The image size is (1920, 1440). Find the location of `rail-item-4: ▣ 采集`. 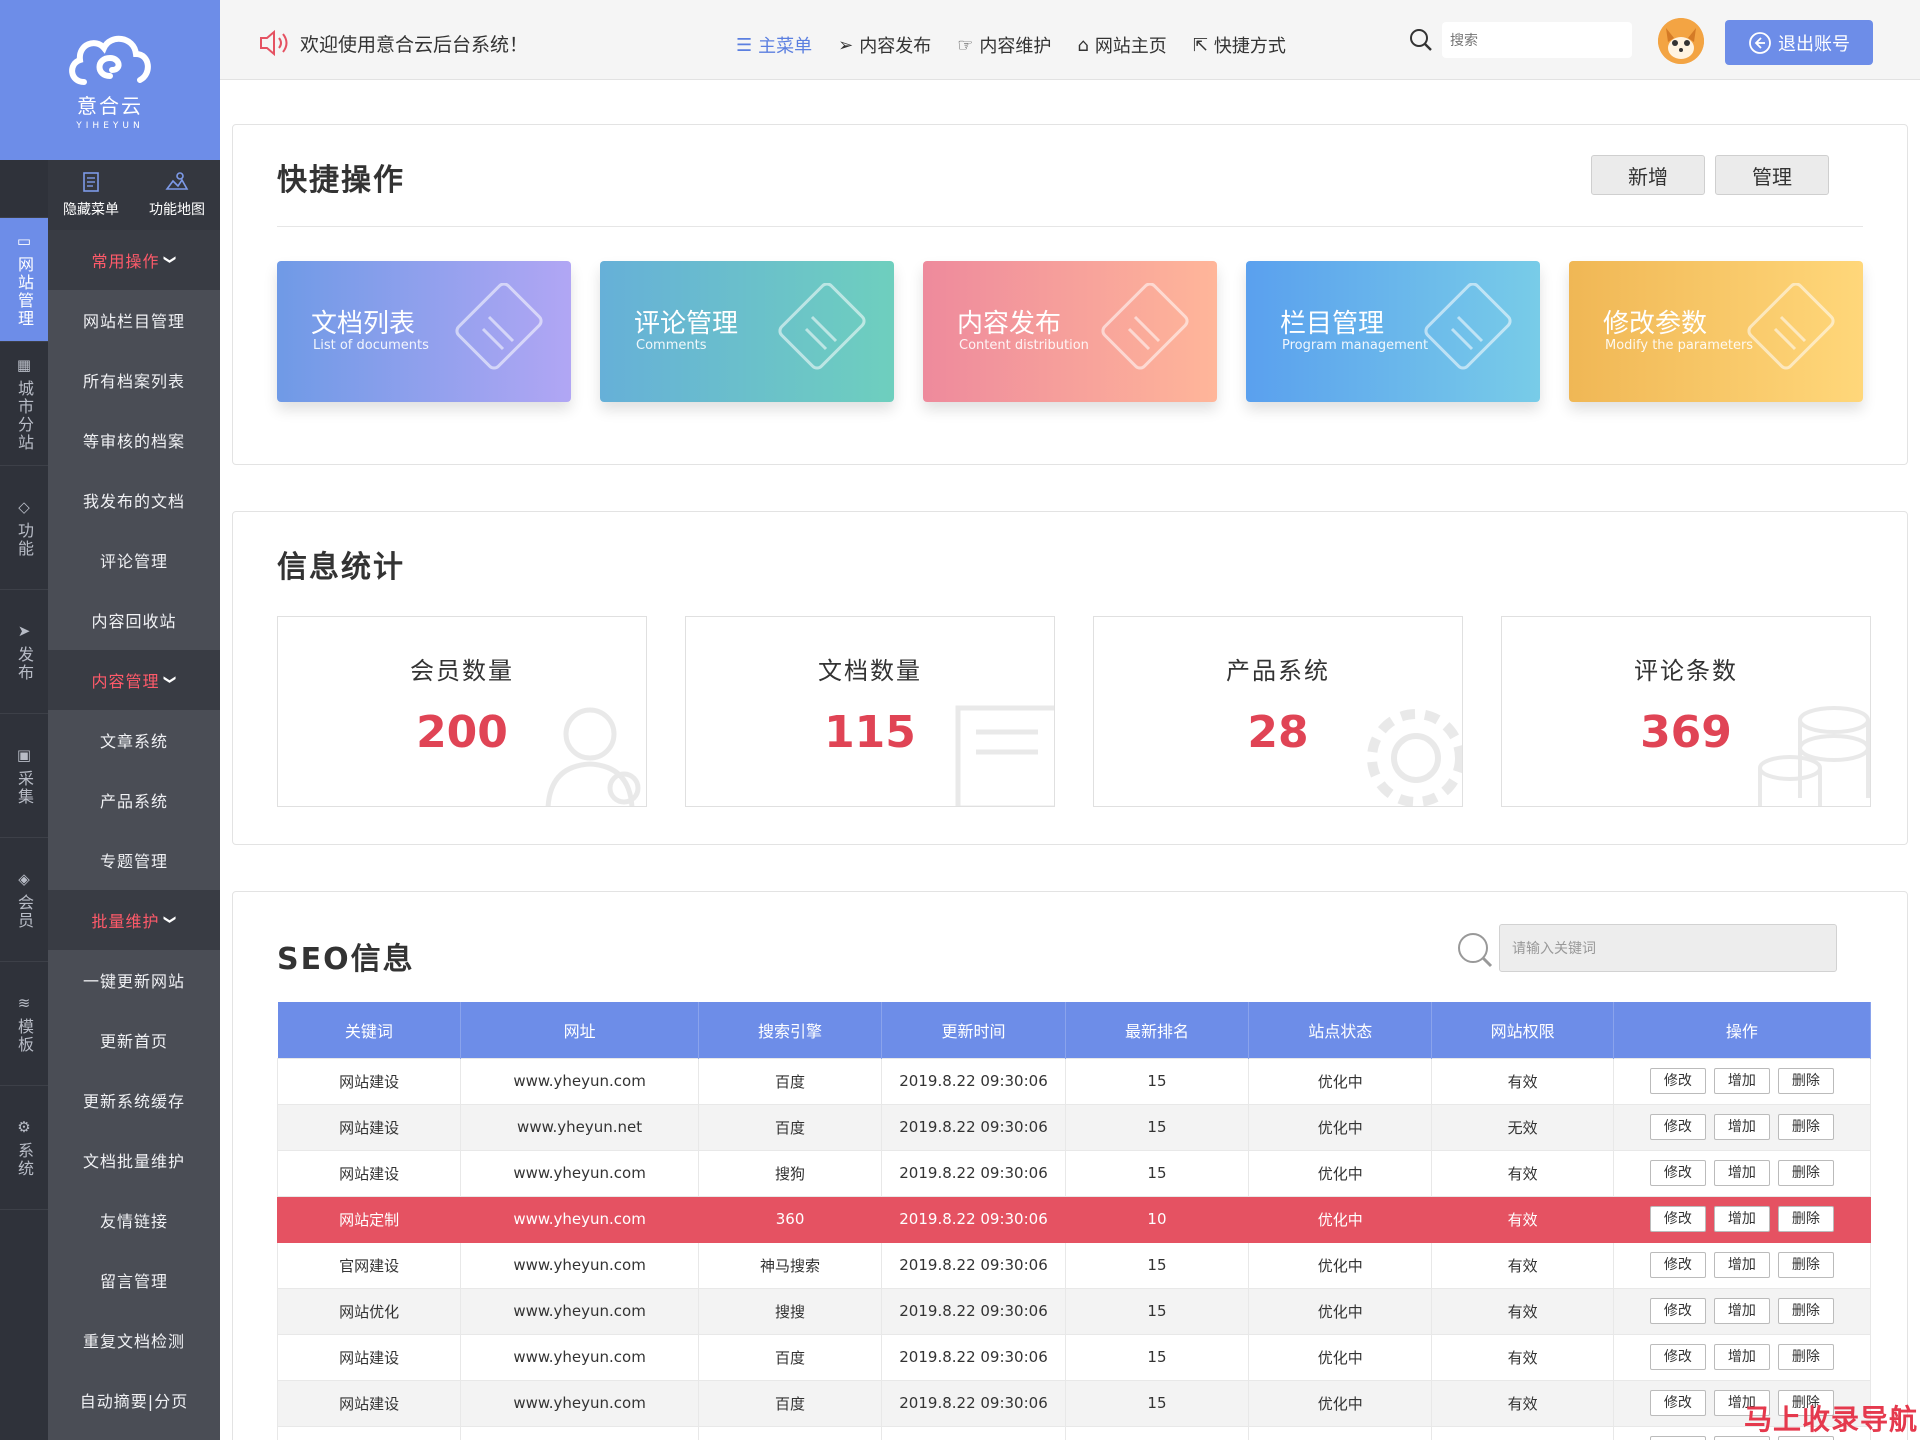

rail-item-4: ▣ 采集 is located at coordinates (24, 776).